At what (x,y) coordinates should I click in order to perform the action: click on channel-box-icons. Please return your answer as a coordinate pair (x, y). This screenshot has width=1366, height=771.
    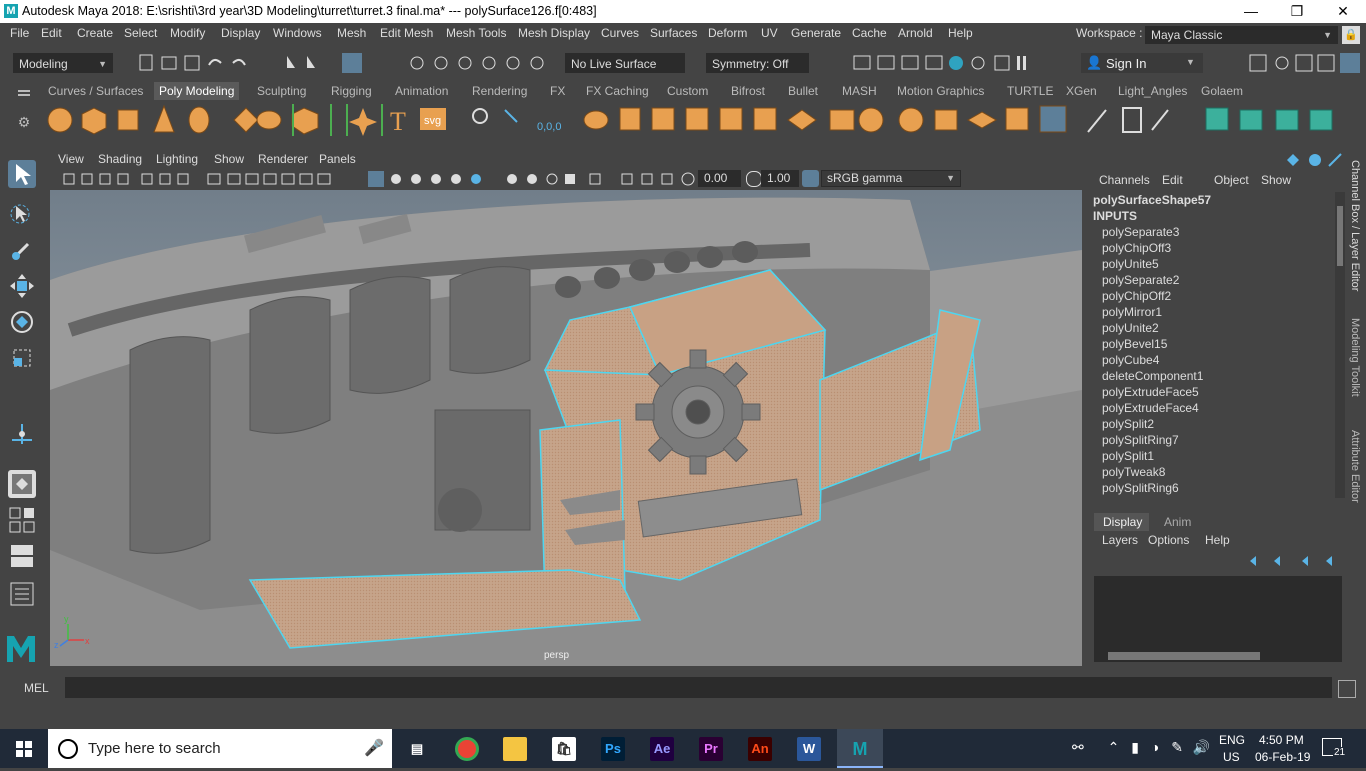
    Looking at the image, I should click on (1315, 160).